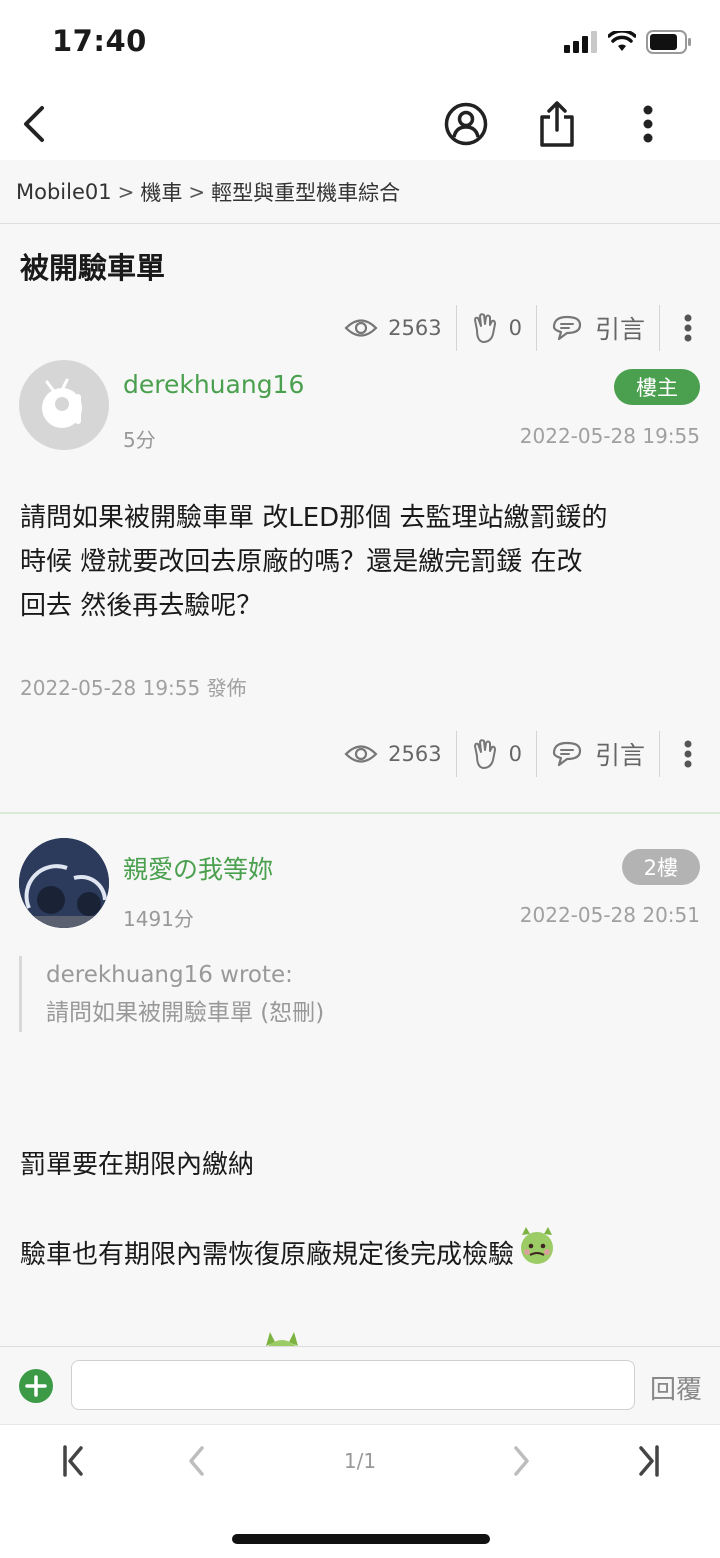 Image resolution: width=720 pixels, height=1558 pixels. I want to click on first-page-icon, so click(73, 1461).